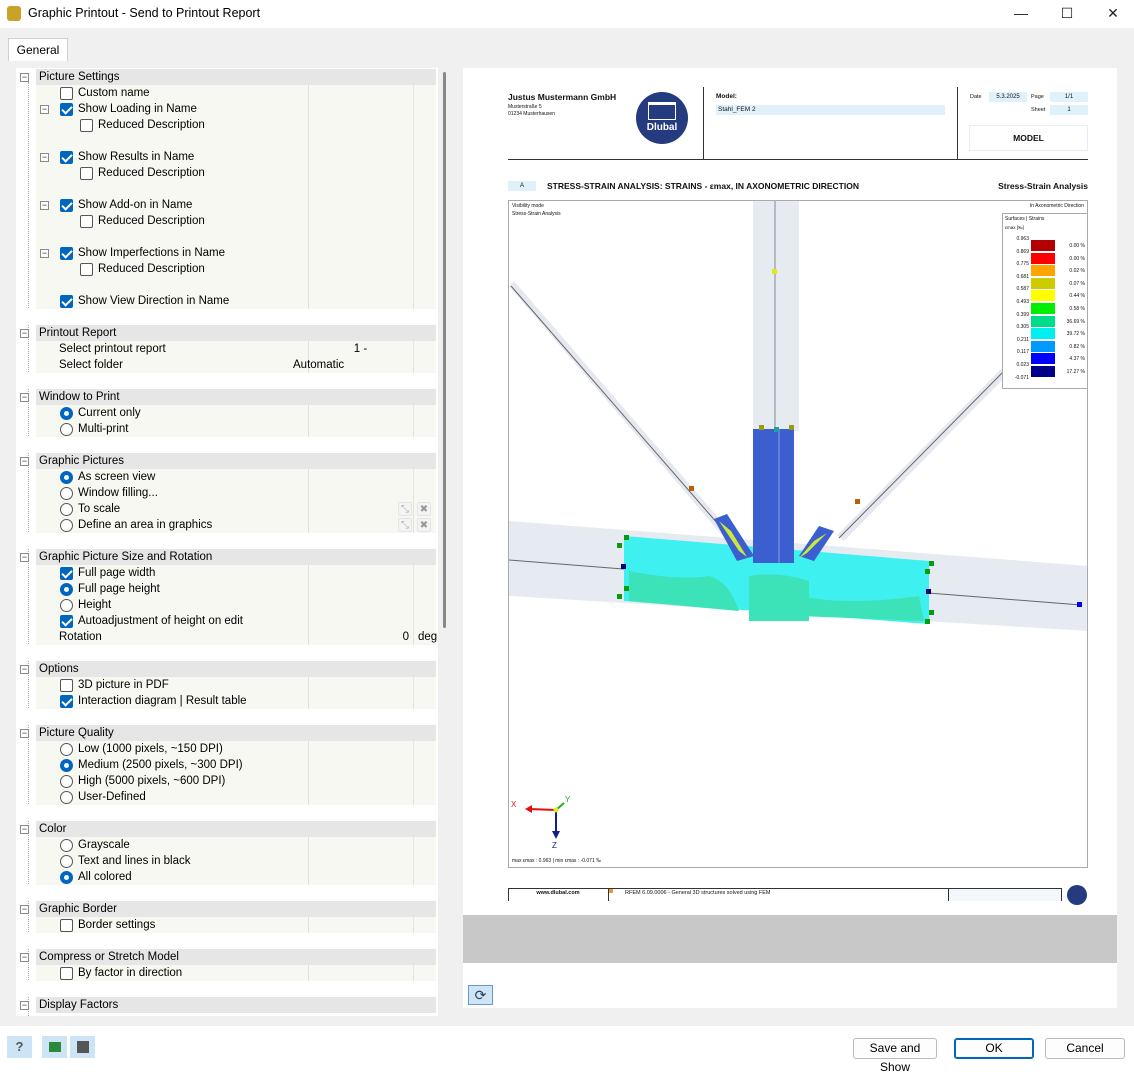 The width and height of the screenshot is (1134, 1077). Describe the element at coordinates (228, 733) in the screenshot. I see `section-picture-quality: − Picture Quality` at that location.